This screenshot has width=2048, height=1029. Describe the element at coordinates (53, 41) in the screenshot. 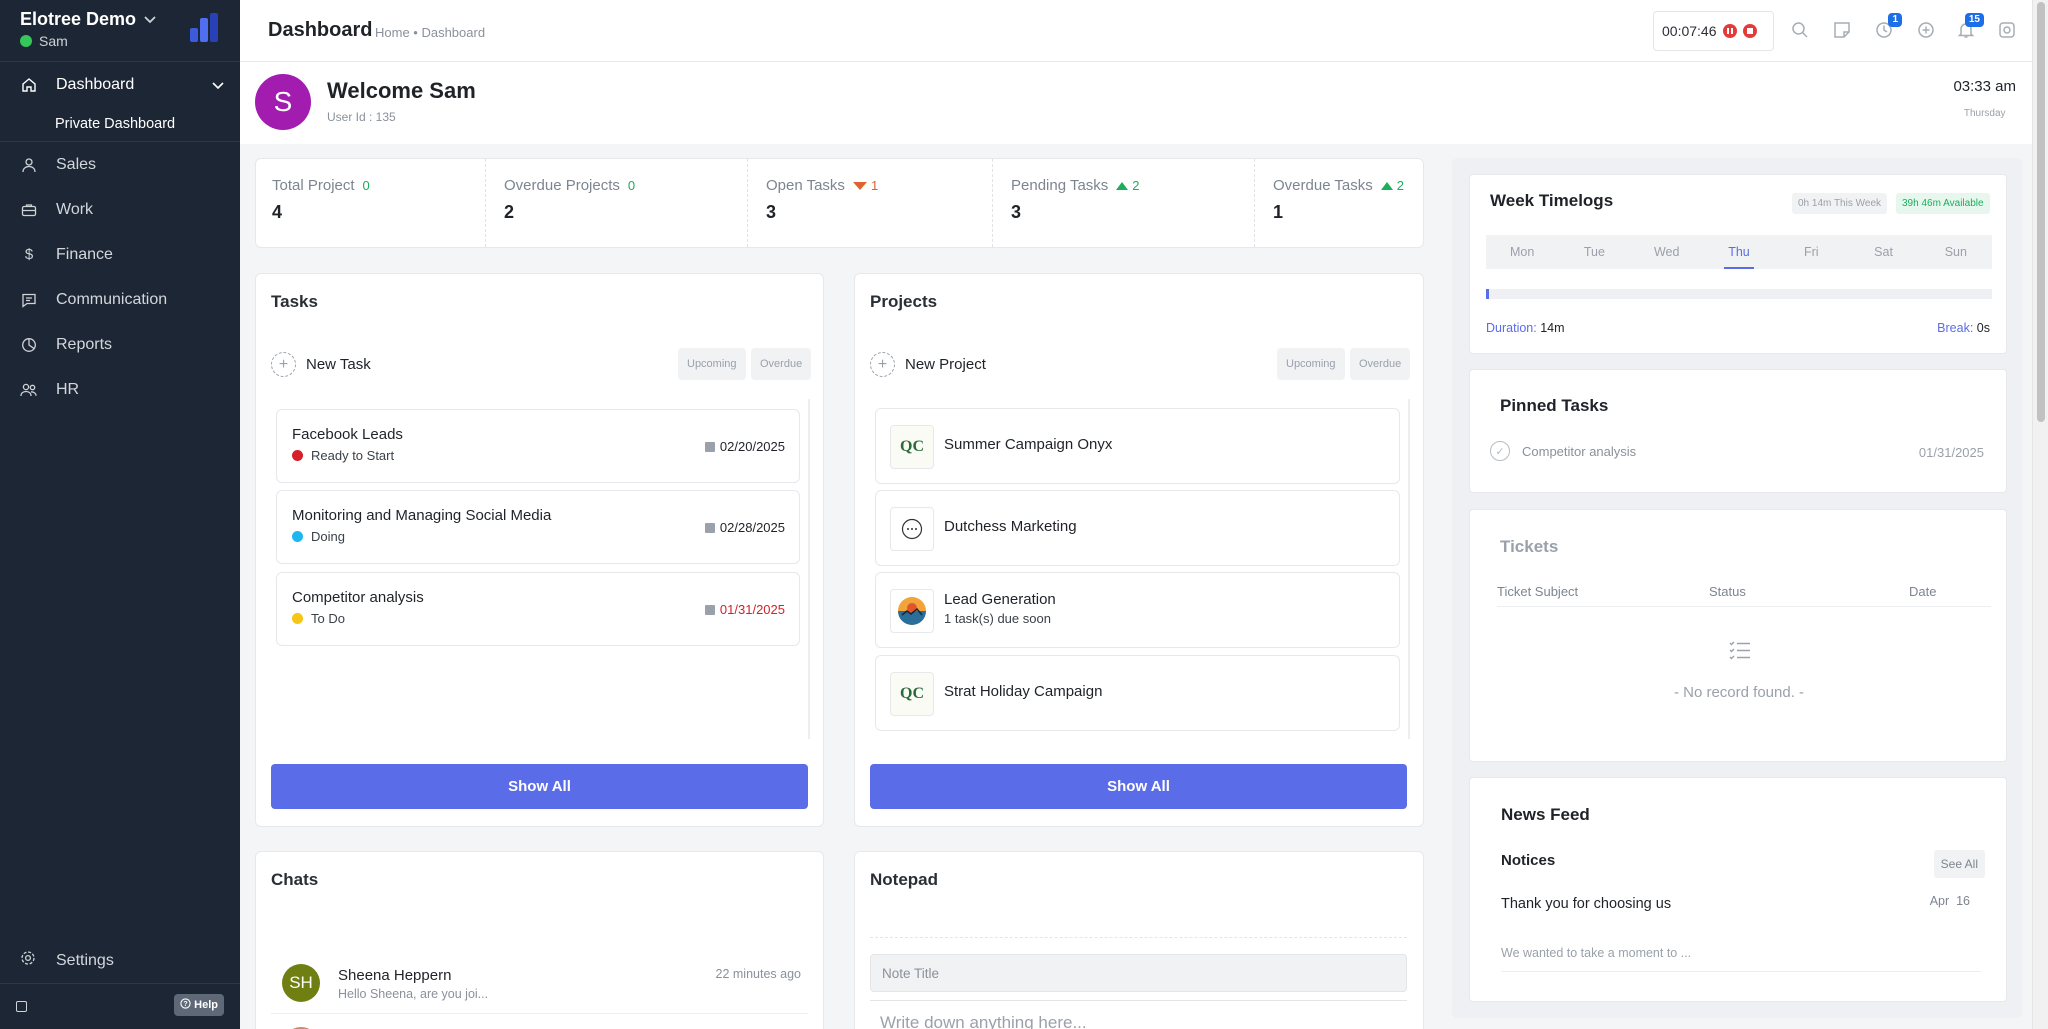

I see `user-name: Sam` at that location.